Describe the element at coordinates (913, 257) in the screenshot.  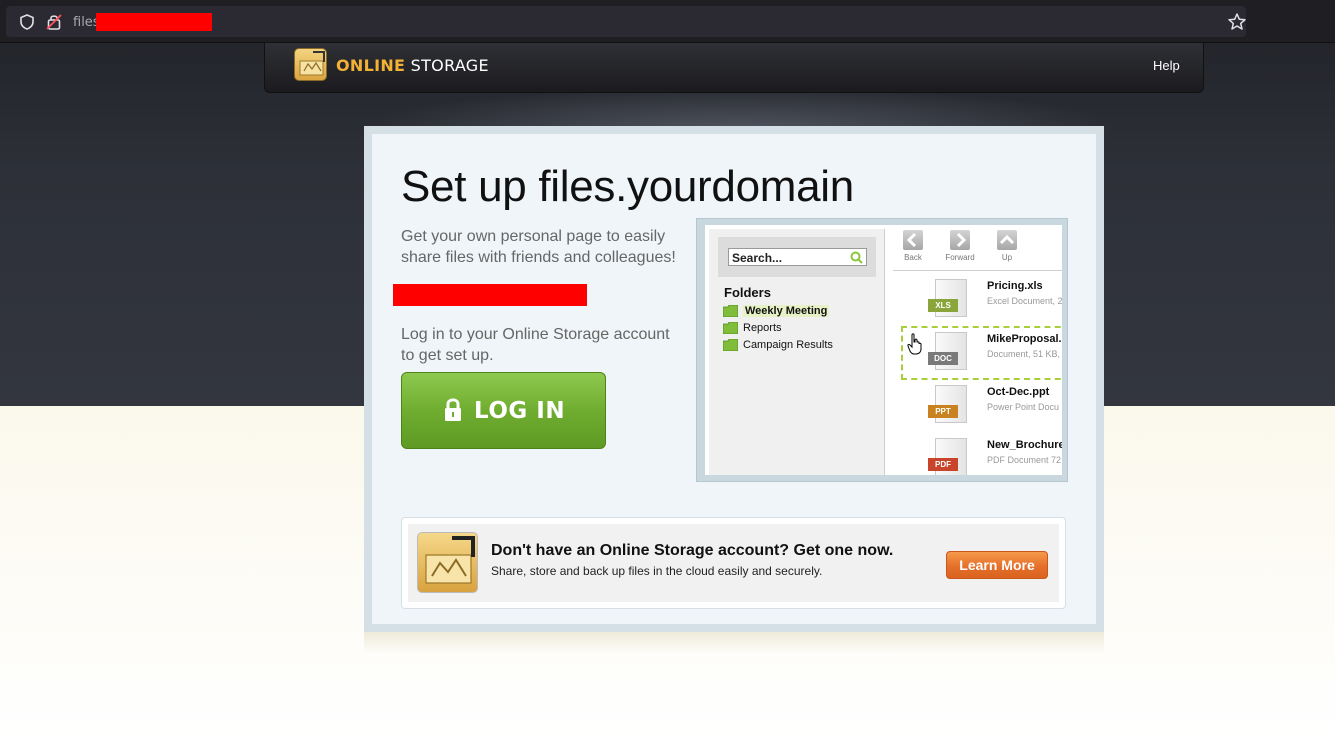
I see `nav-label: Back` at that location.